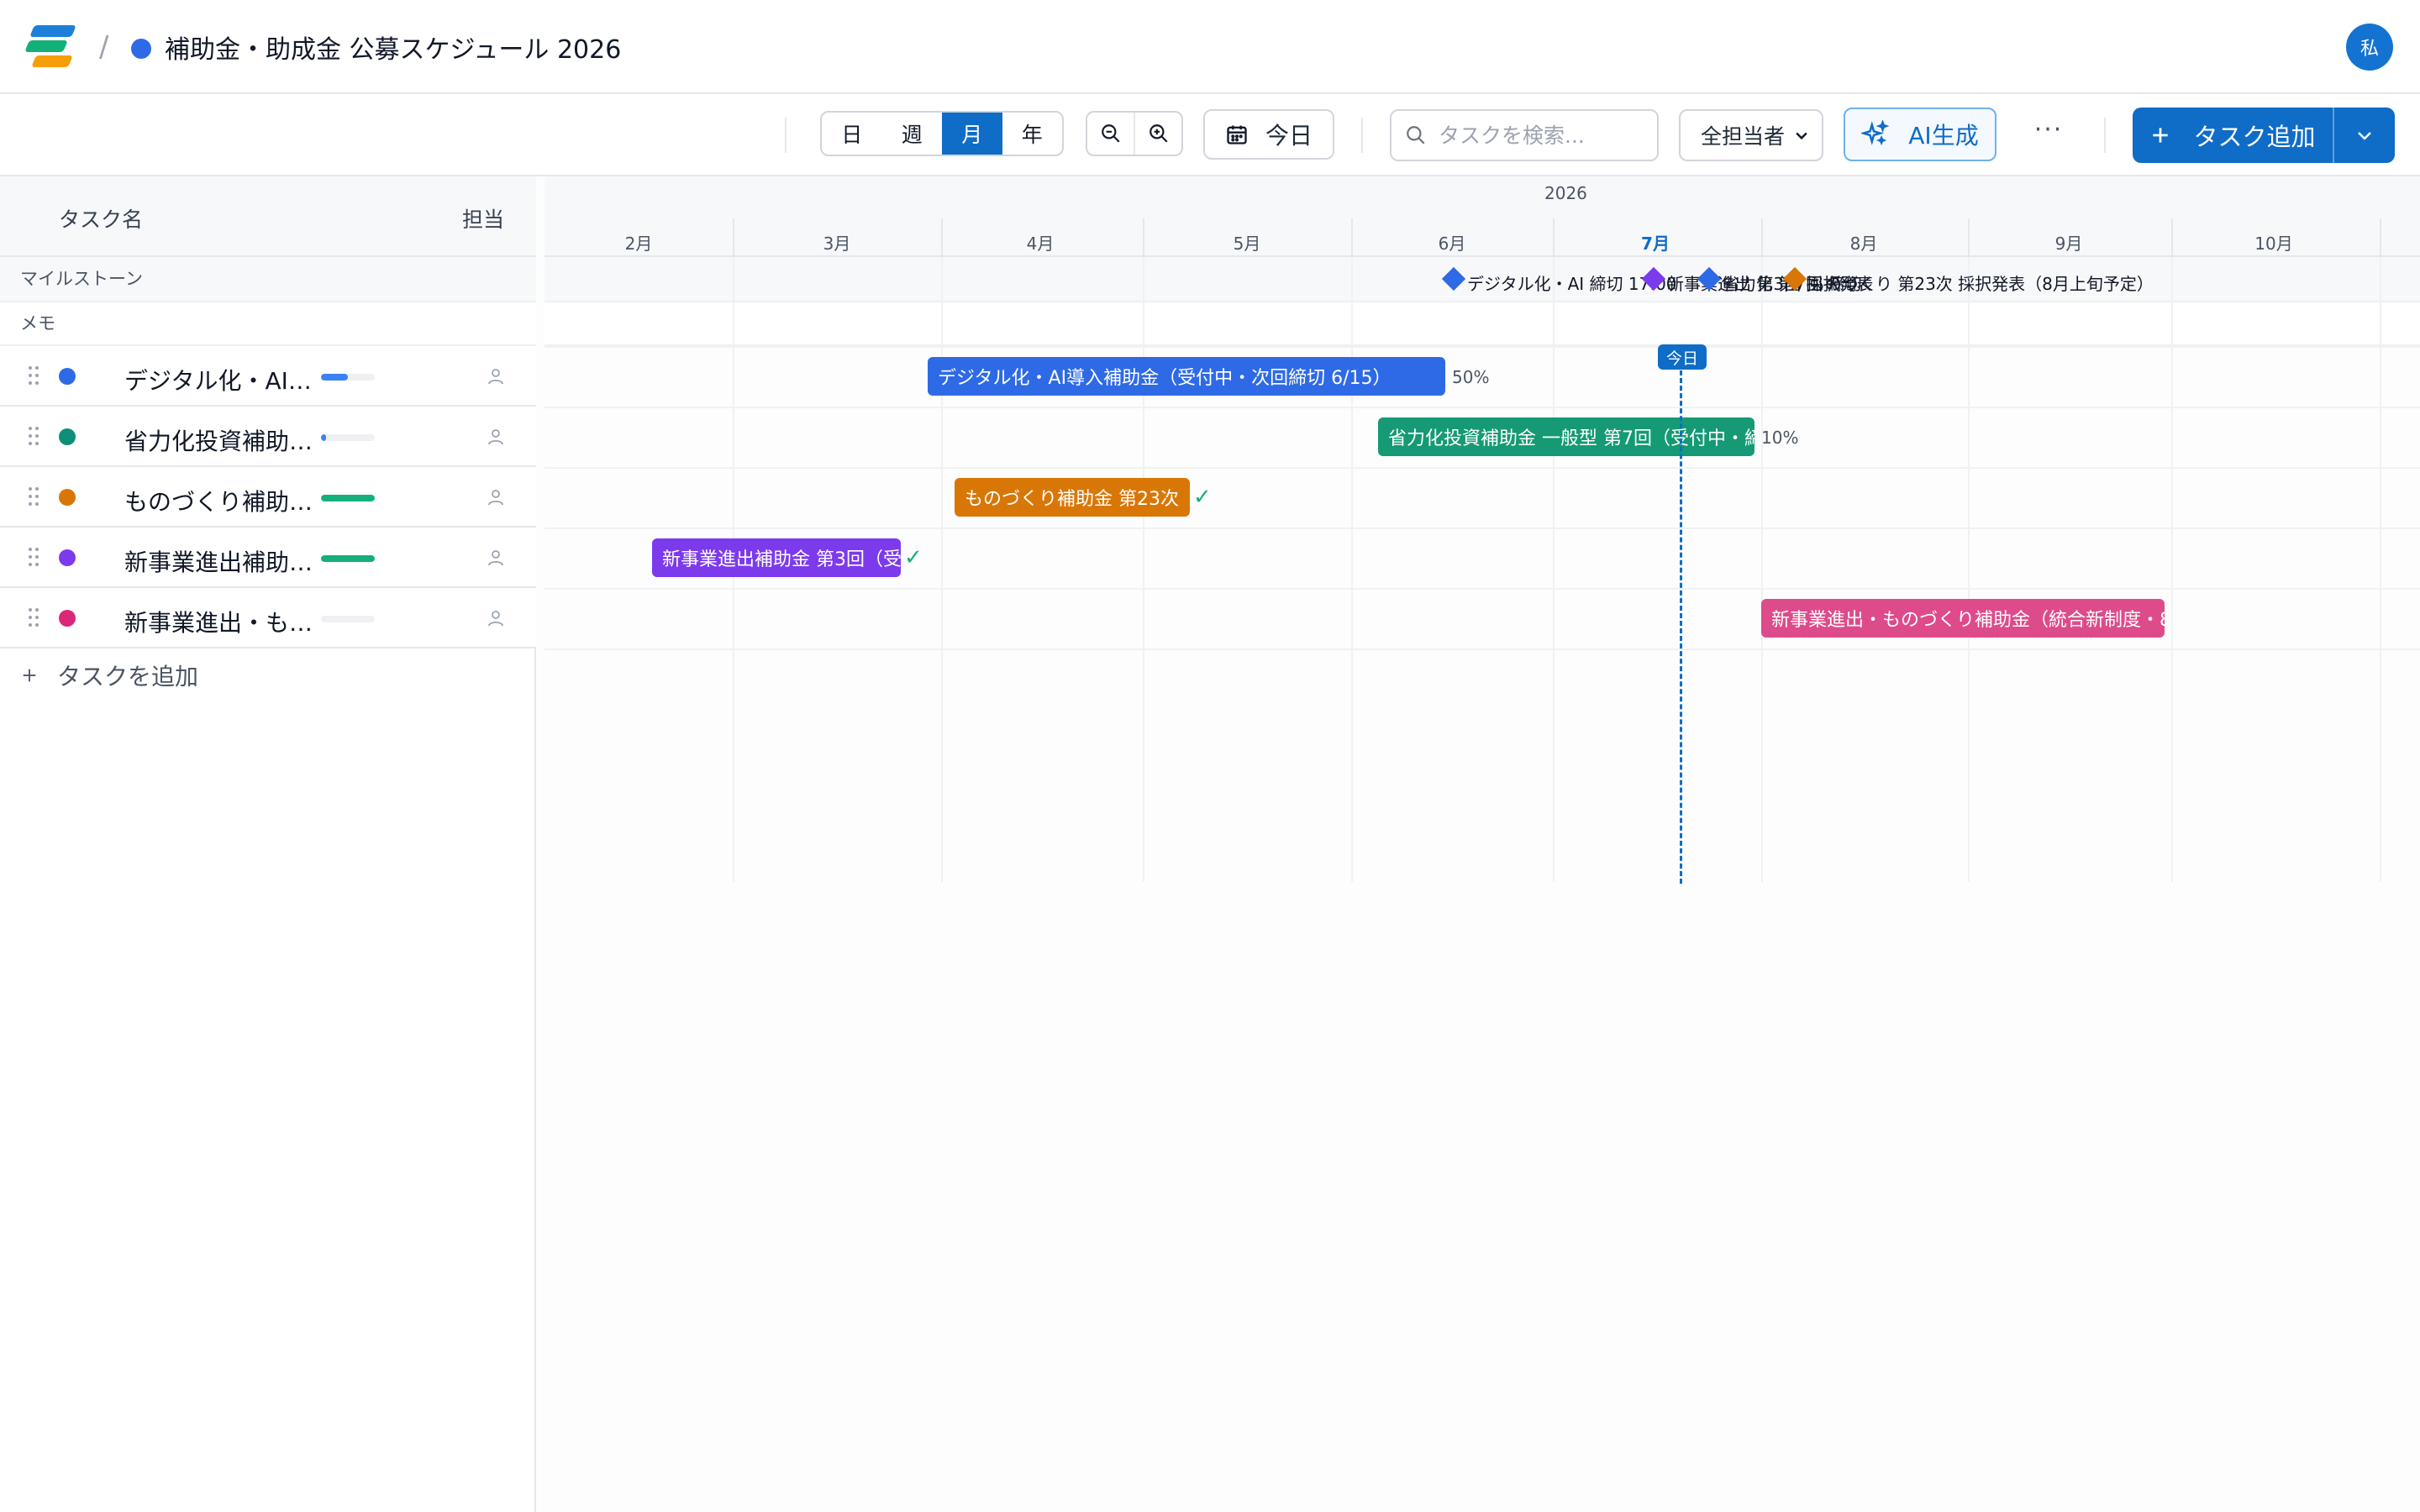 The image size is (2420, 1512). I want to click on add-task-split-button: タスク追加, so click(2264, 135).